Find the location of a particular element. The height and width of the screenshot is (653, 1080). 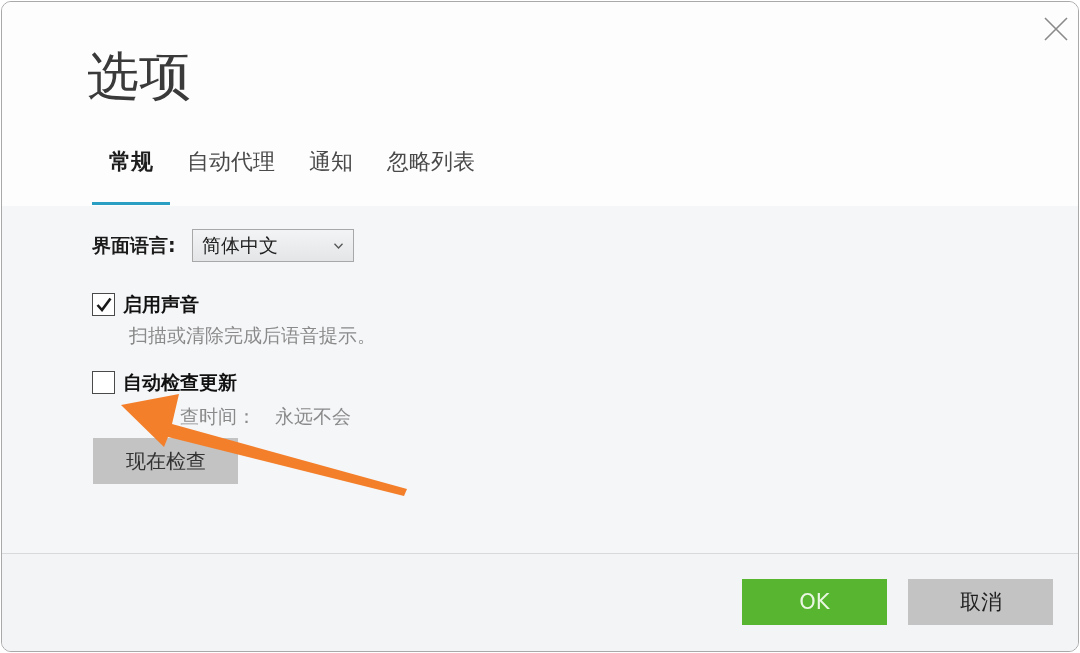

option-description: 扫描或清除完成后语音提示。 is located at coordinates (252, 335).